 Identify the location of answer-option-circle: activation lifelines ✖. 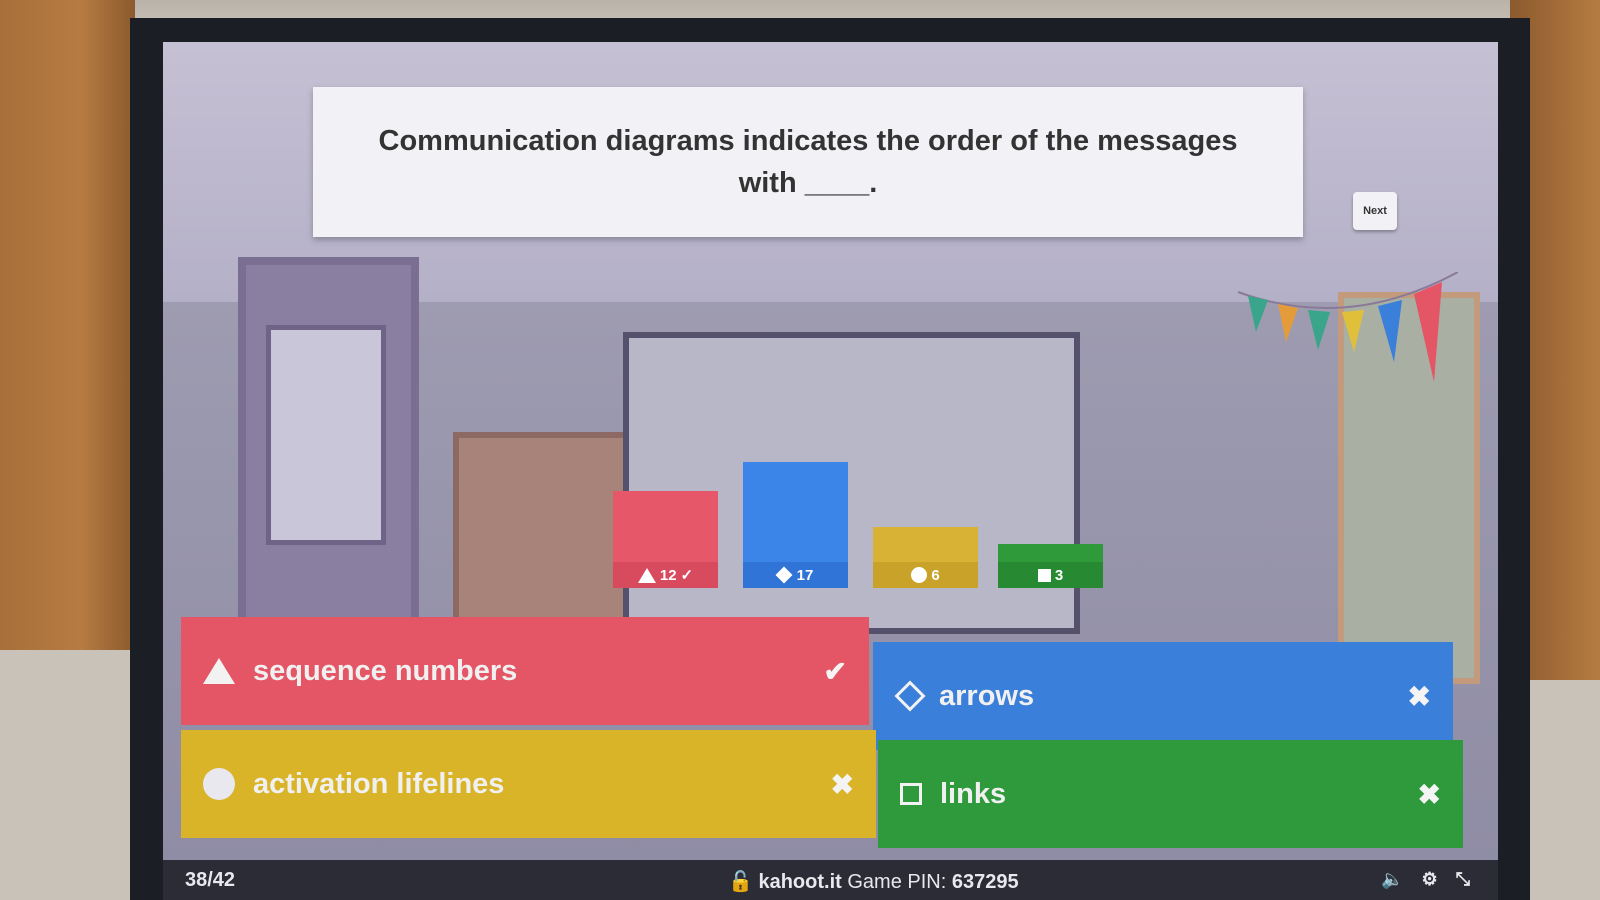
(528, 784).